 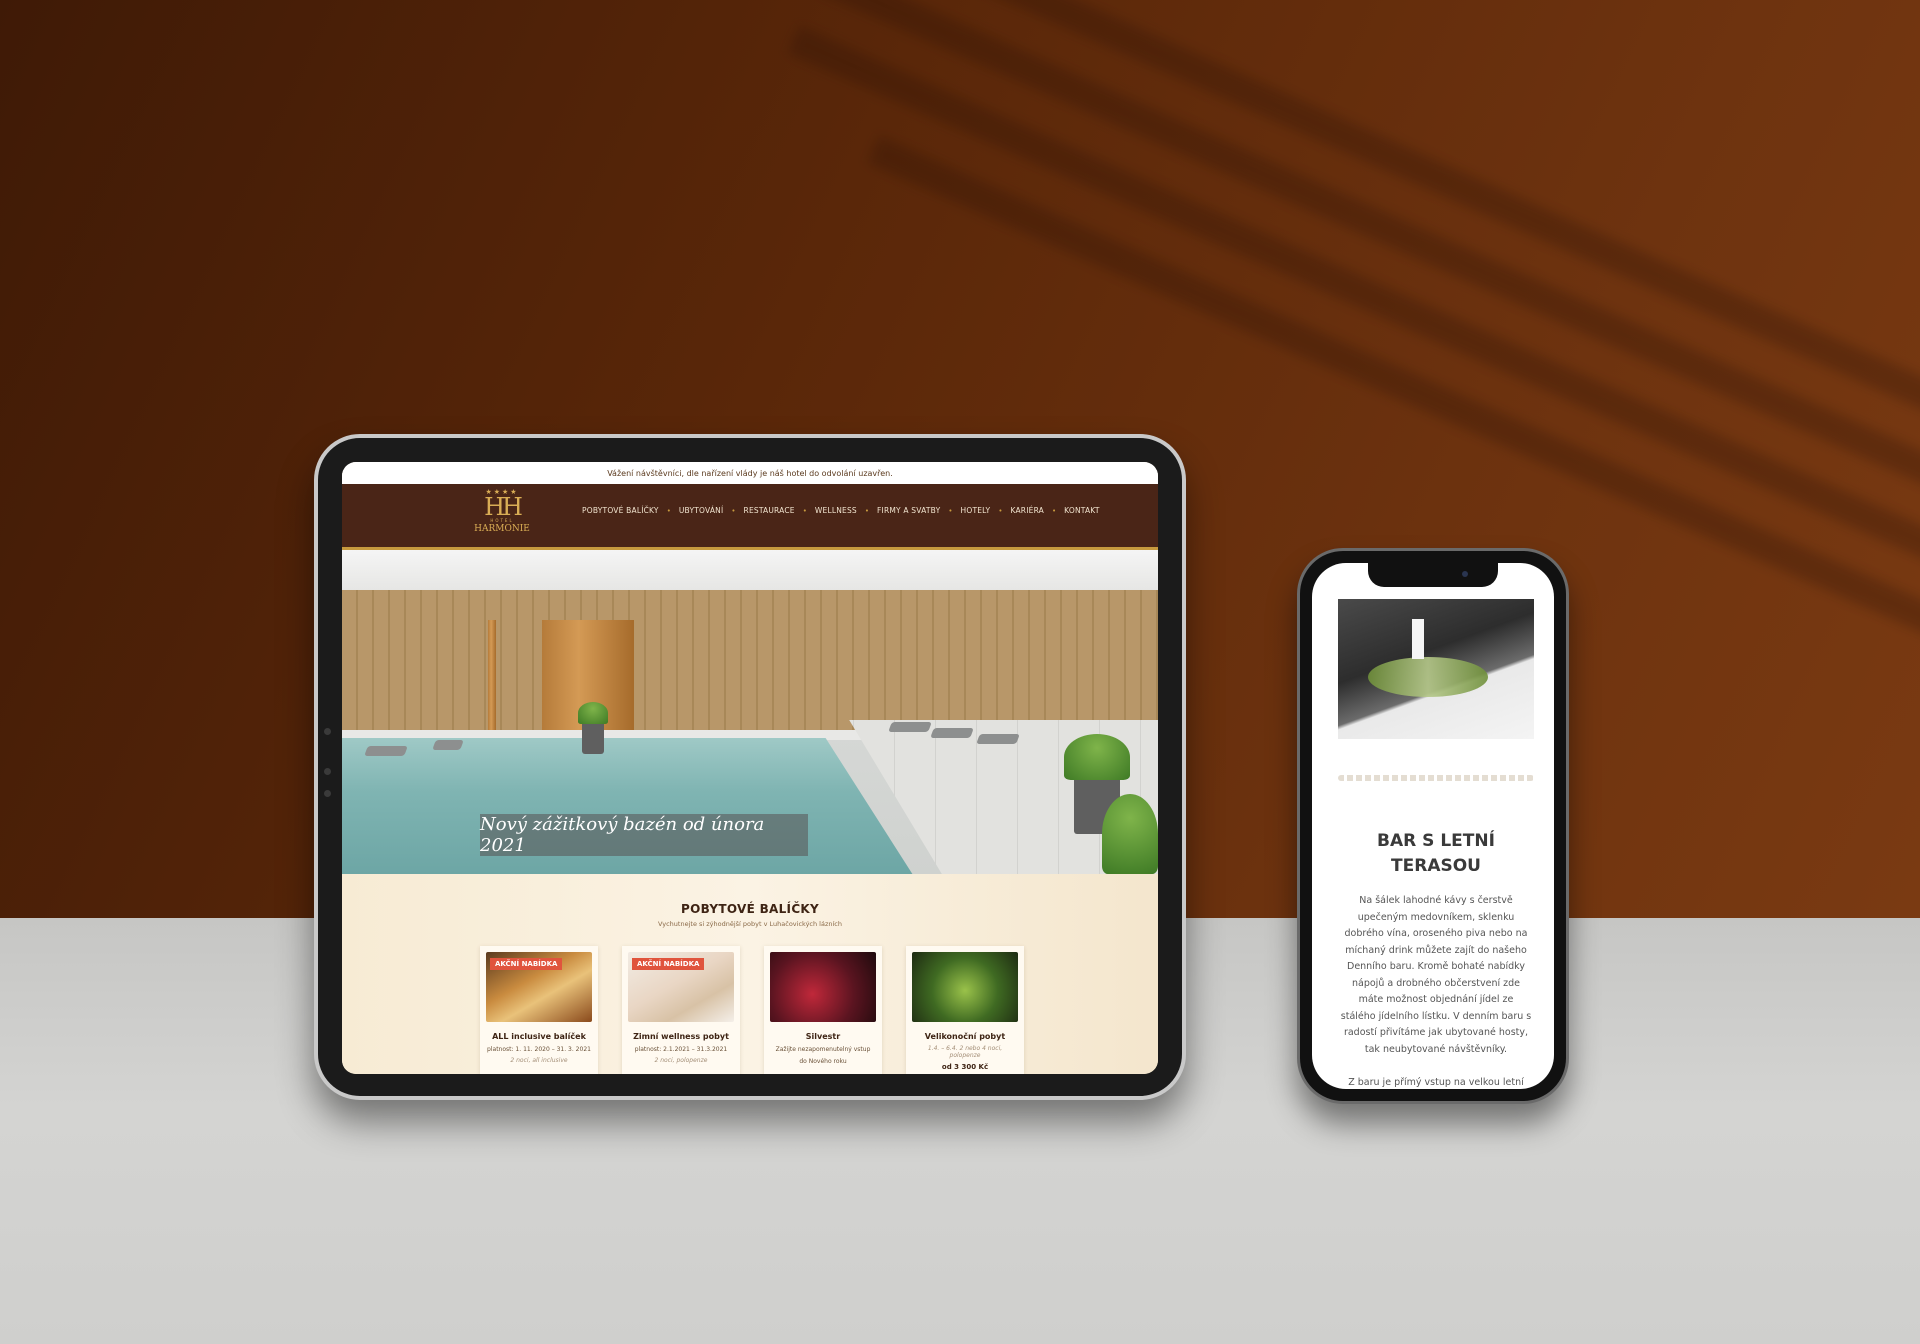 I want to click on hero-caption: Nový zážitkový bazén od února 2021, so click(x=644, y=835).